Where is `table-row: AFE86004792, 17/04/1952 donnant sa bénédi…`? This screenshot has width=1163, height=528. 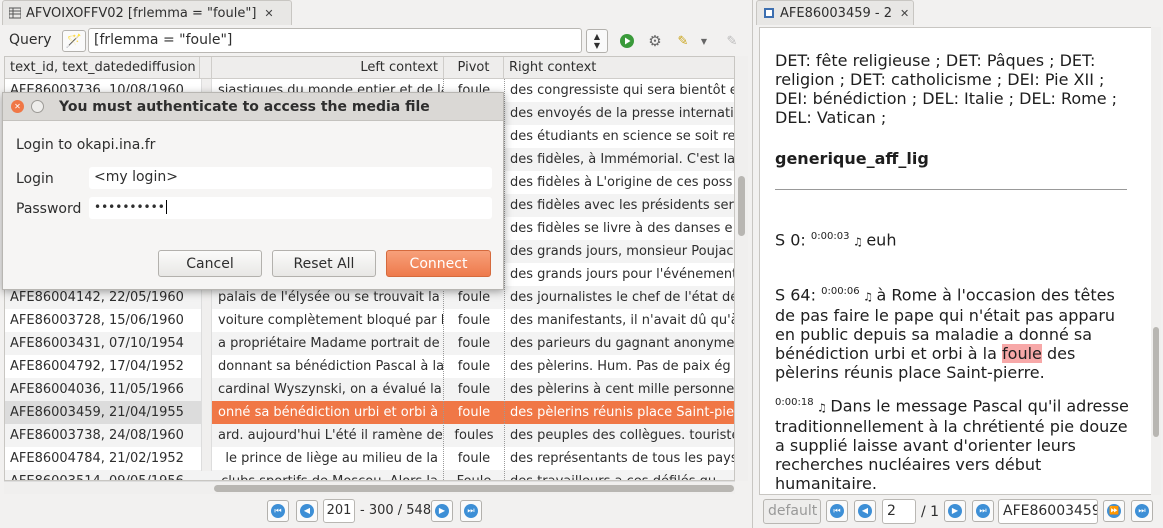
table-row: AFE86004792, 17/04/1952 donnant sa bénédi… is located at coordinates (369, 366).